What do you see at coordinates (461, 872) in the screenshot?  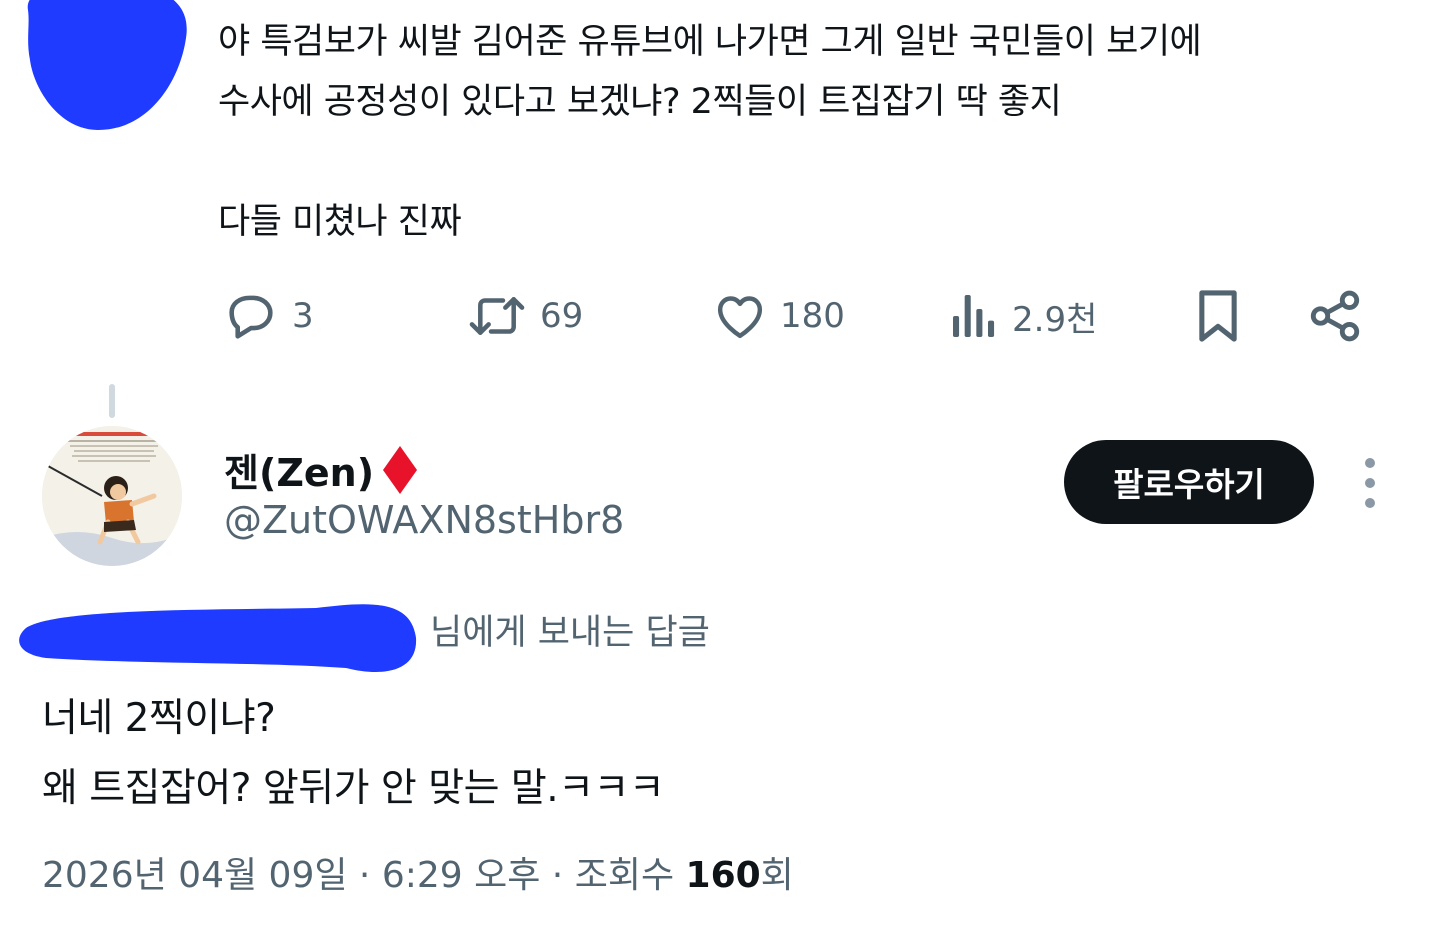 I see `tweet-time: 6:29 오후` at bounding box center [461, 872].